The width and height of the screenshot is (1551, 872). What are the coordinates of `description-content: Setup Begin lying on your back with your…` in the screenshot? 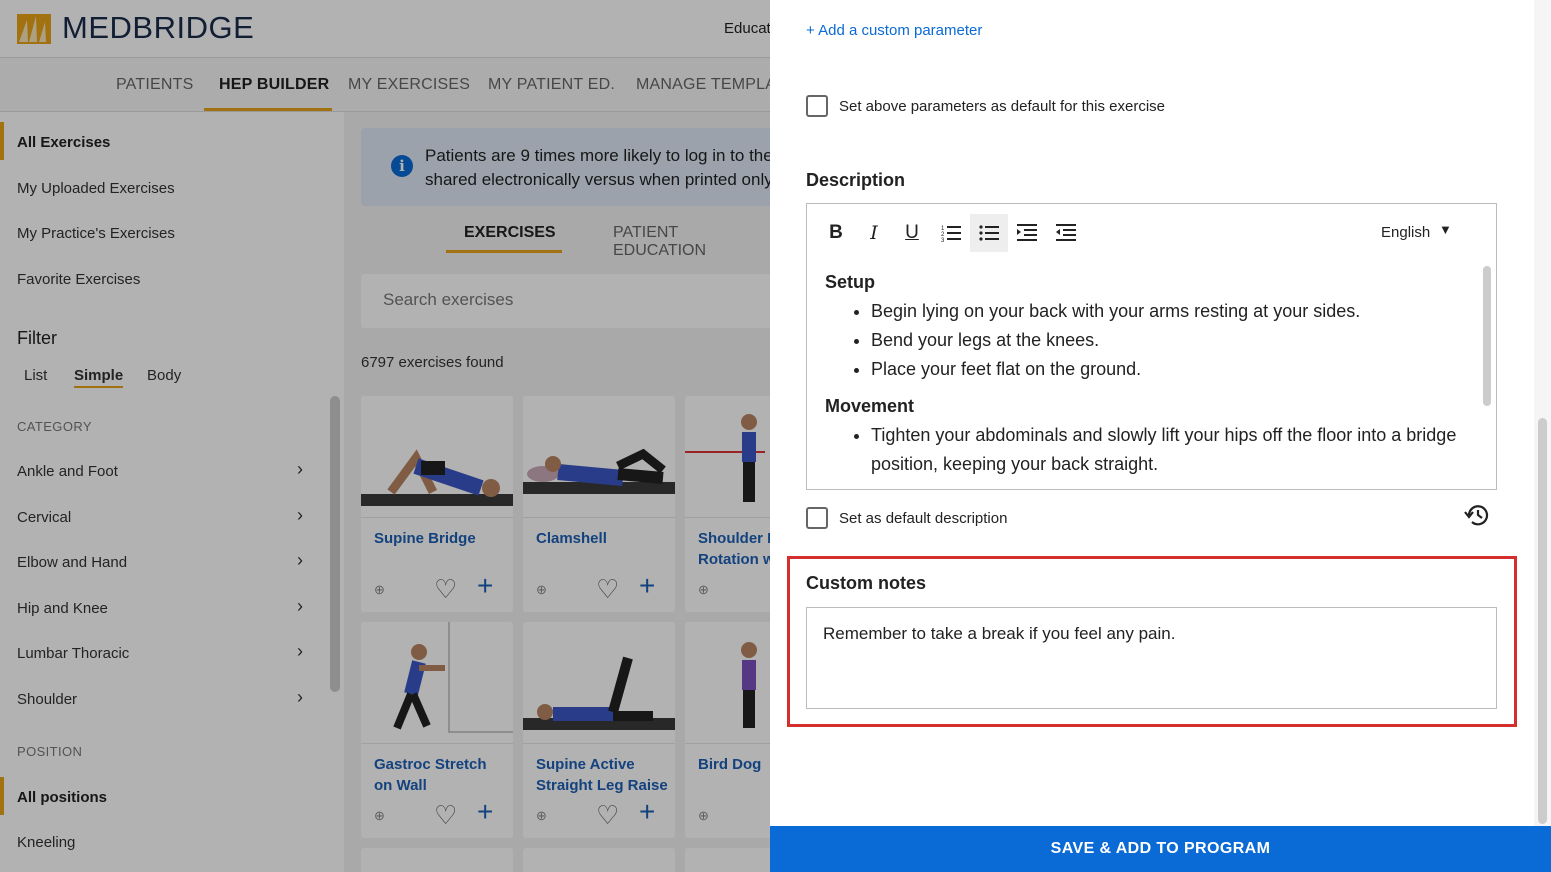 It's located at (1143, 375).